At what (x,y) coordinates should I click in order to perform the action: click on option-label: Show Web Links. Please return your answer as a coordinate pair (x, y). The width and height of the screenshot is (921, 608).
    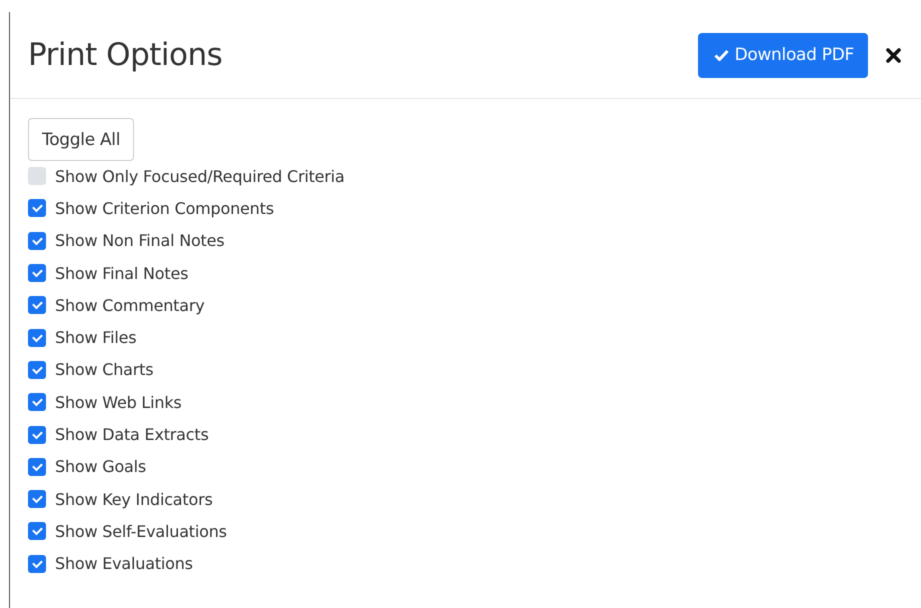
    Looking at the image, I should click on (118, 402).